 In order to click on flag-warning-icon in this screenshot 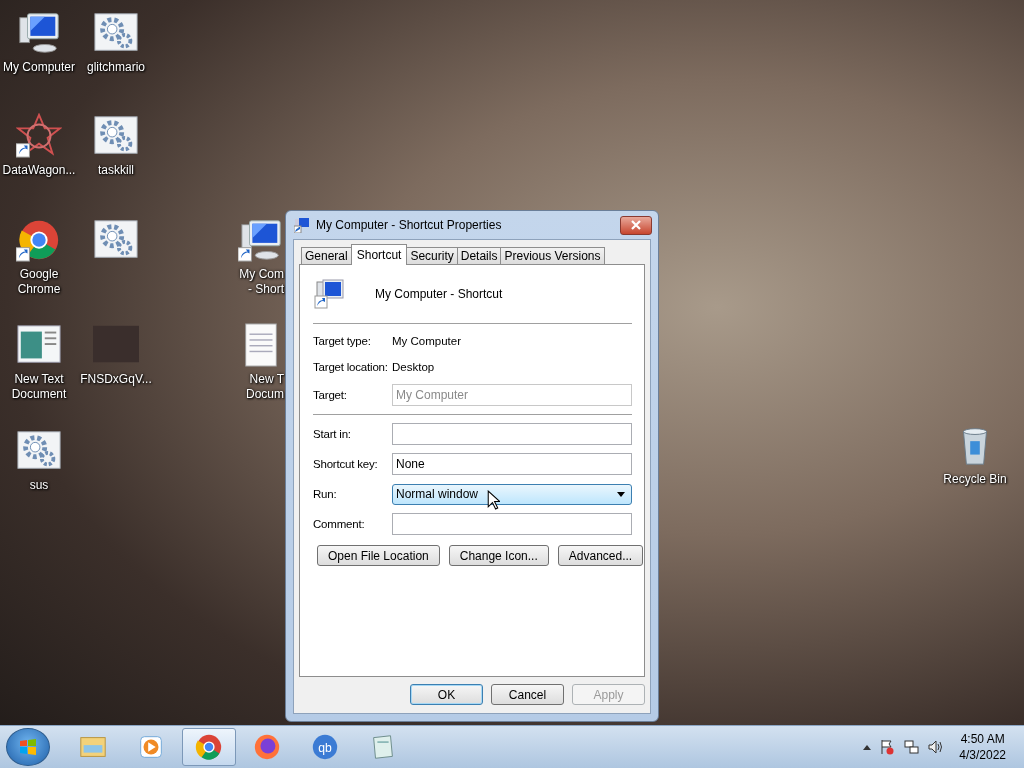, I will do `click(887, 747)`.